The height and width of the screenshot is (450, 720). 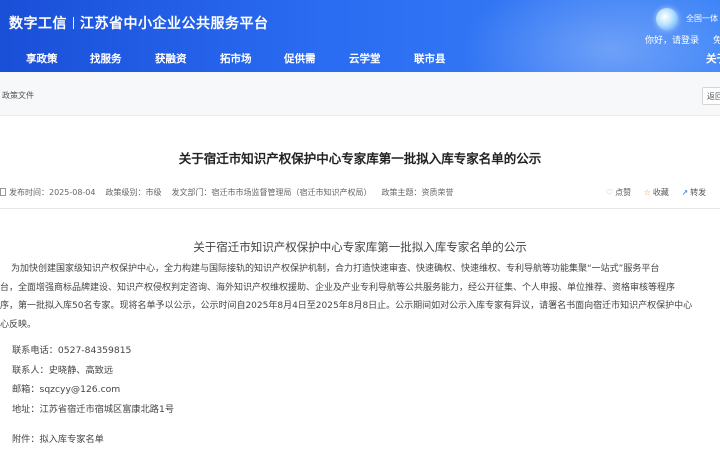 I want to click on favorite-label: 收藏, so click(x=660, y=192).